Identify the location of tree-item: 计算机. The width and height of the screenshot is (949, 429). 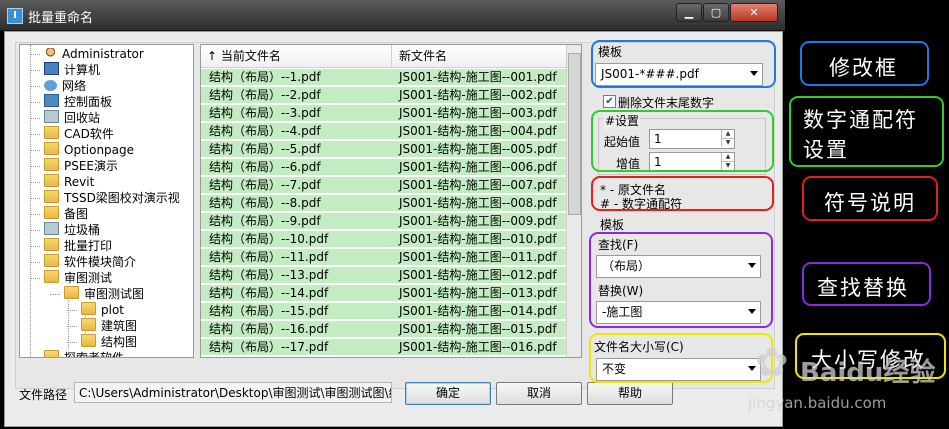
(72, 70).